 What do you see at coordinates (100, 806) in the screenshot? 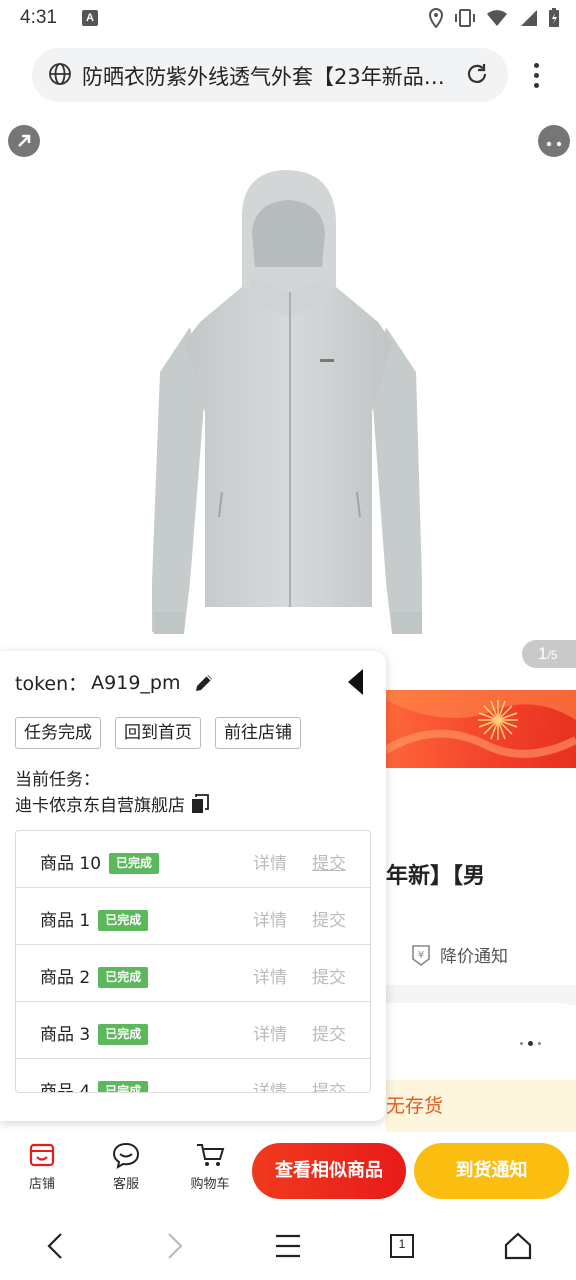
I see `current-task-value: 迪卡侬京东自营旗舰店` at bounding box center [100, 806].